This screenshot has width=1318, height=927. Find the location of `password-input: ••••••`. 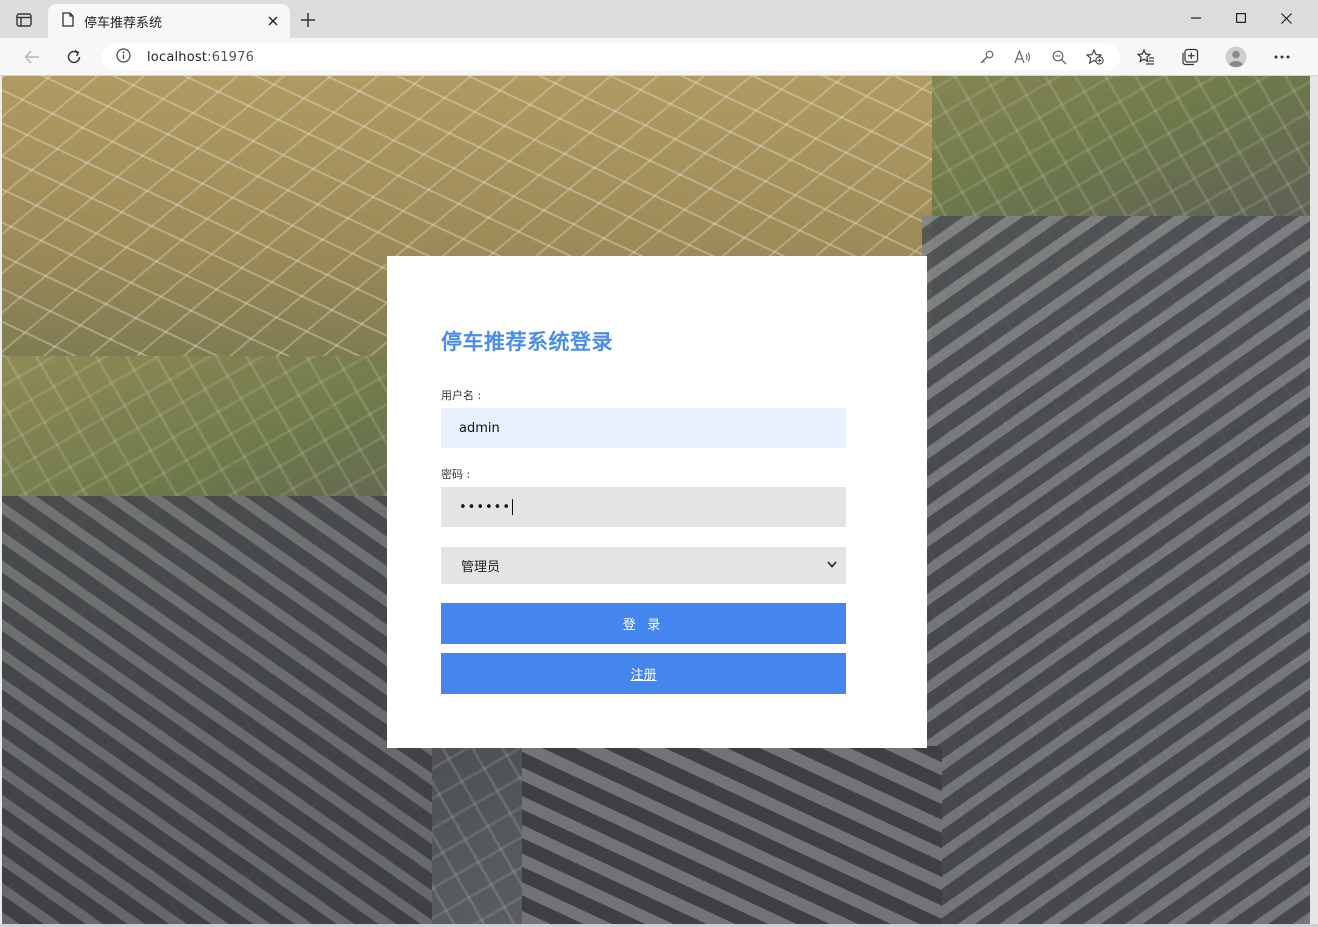

password-input: •••••• is located at coordinates (643, 507).